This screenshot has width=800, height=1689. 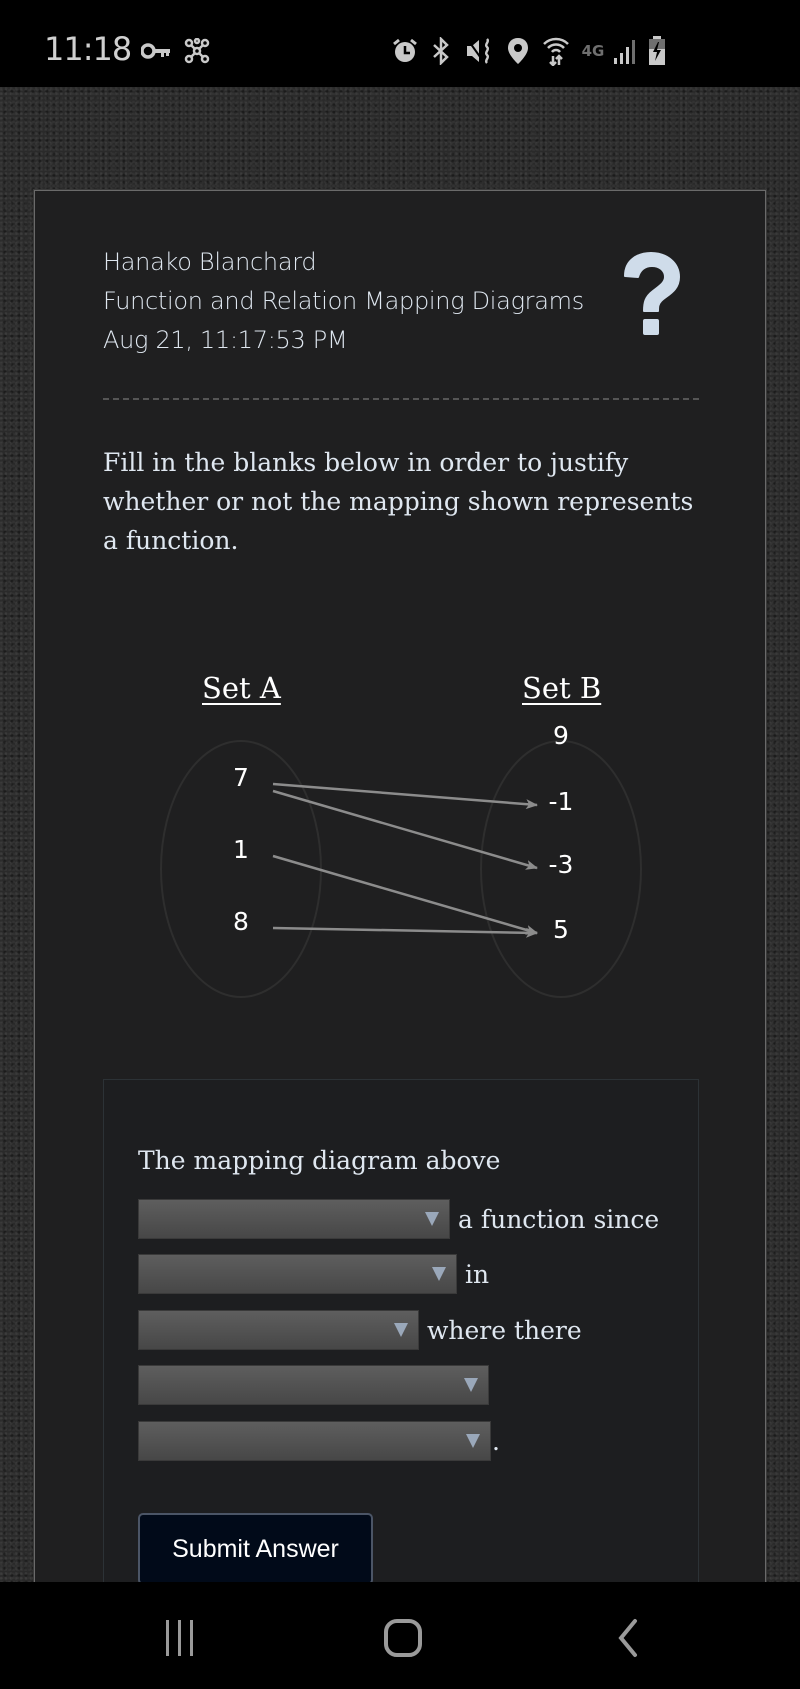 What do you see at coordinates (480, 51) in the screenshot?
I see `vibrate-mute-icon` at bounding box center [480, 51].